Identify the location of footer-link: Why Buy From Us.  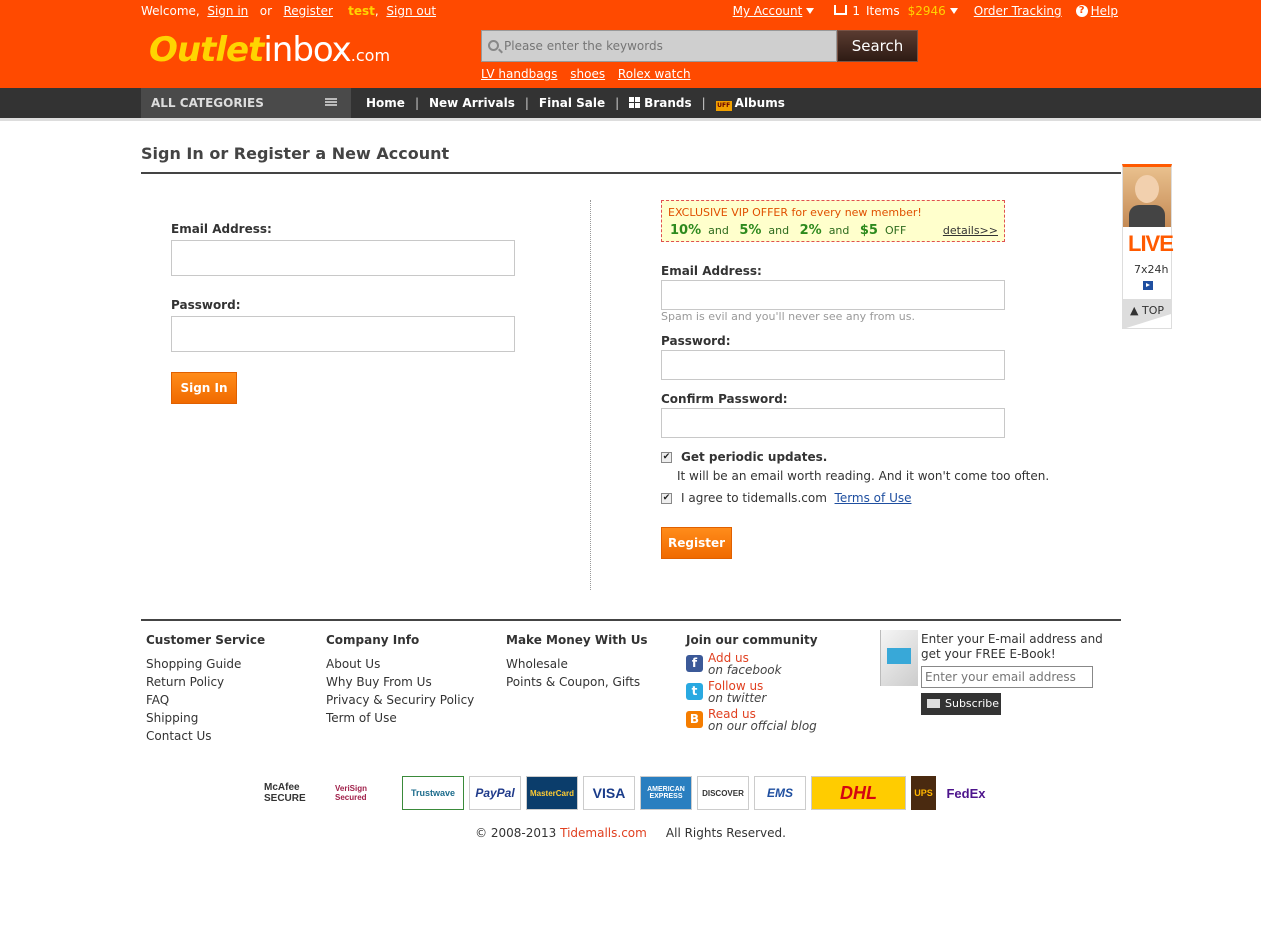
(400, 682).